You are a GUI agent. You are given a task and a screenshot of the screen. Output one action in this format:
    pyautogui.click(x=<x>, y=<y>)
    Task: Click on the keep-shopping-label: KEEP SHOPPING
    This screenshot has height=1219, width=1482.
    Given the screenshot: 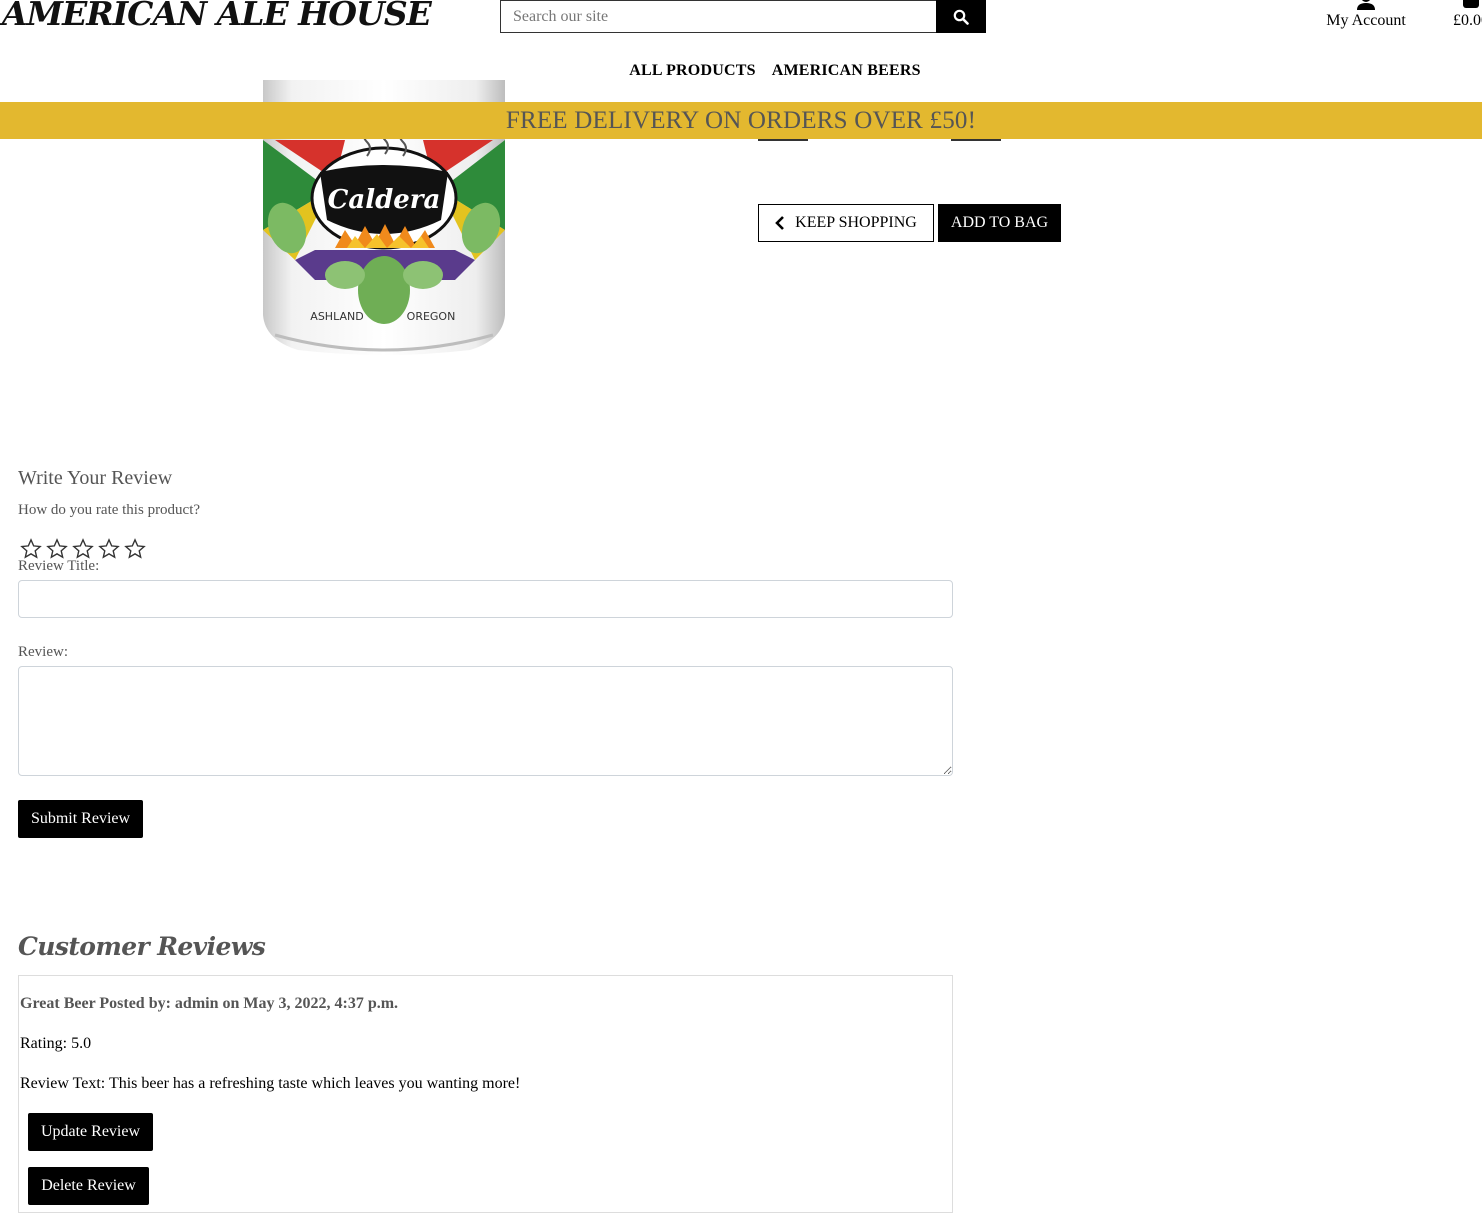 What is the action you would take?
    pyautogui.click(x=856, y=222)
    